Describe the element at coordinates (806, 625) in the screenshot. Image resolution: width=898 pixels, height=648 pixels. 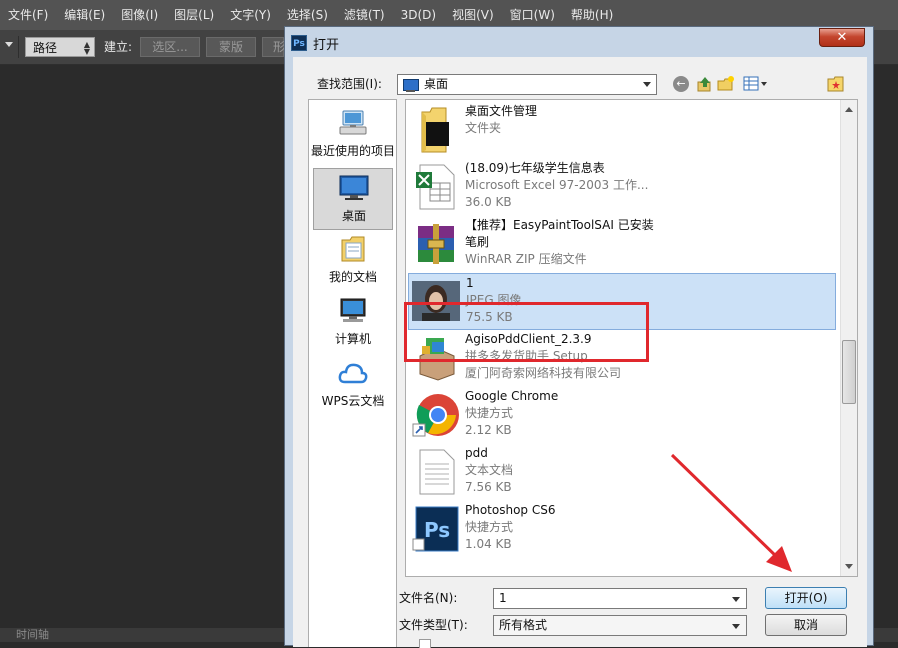
I see `cancel-button: 取消` at that location.